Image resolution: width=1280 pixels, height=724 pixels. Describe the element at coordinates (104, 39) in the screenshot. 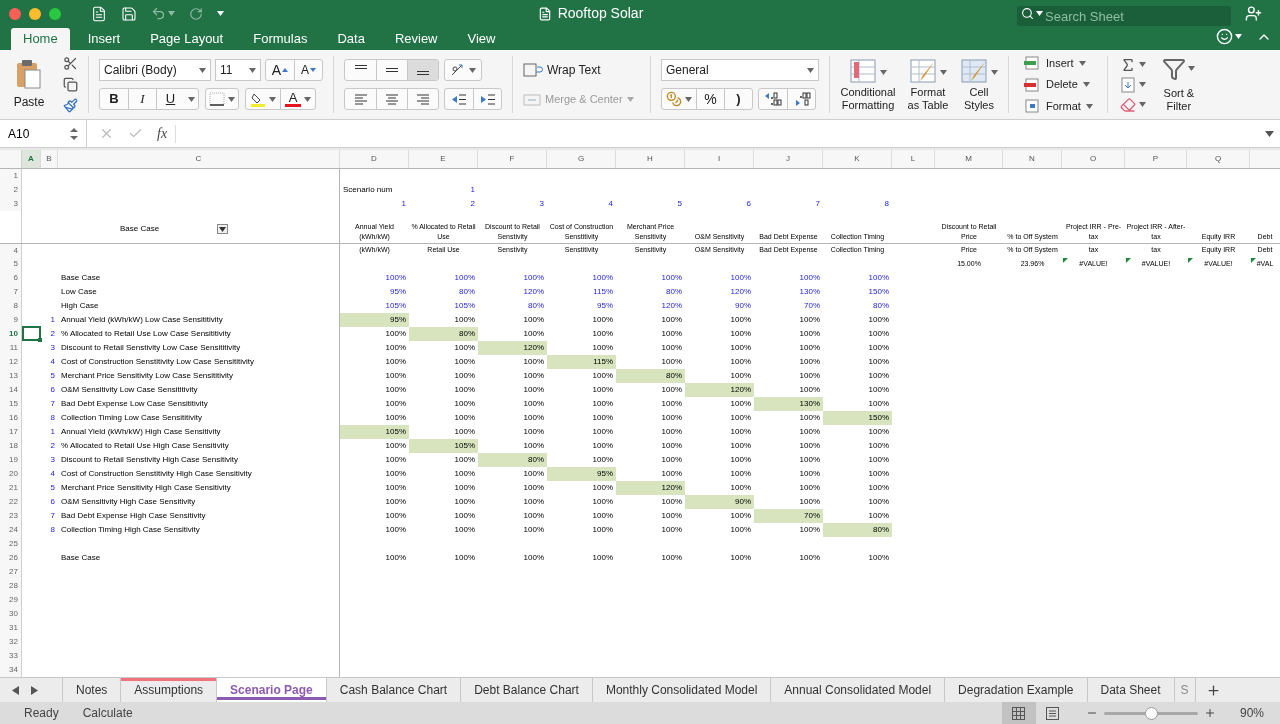

I see `ribbon-tab: Insert` at that location.